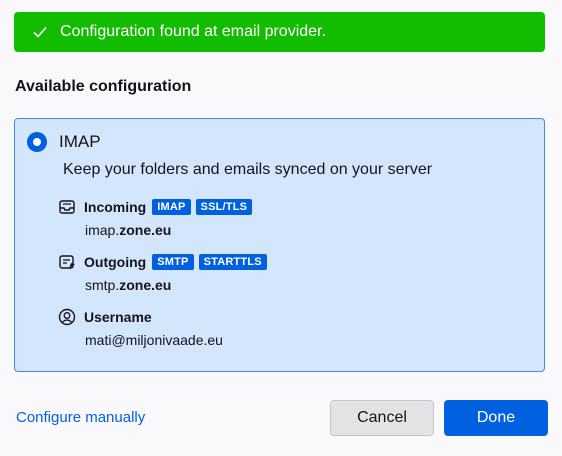 The image size is (562, 456). I want to click on outgoing-security-badge: STARTTLS, so click(232, 262).